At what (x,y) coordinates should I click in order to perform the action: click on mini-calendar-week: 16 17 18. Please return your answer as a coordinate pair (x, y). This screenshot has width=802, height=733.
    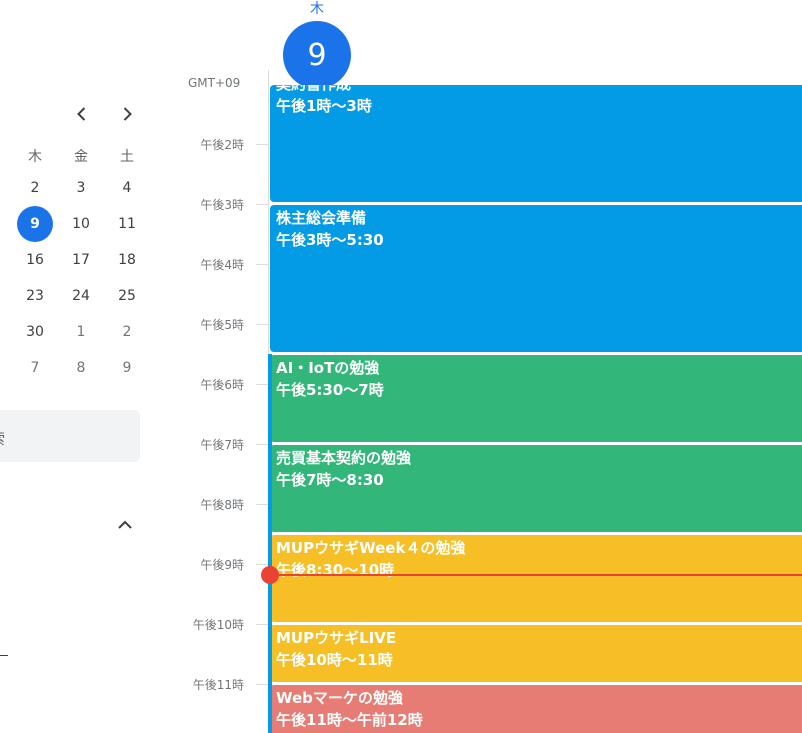
    Looking at the image, I should click on (81, 260).